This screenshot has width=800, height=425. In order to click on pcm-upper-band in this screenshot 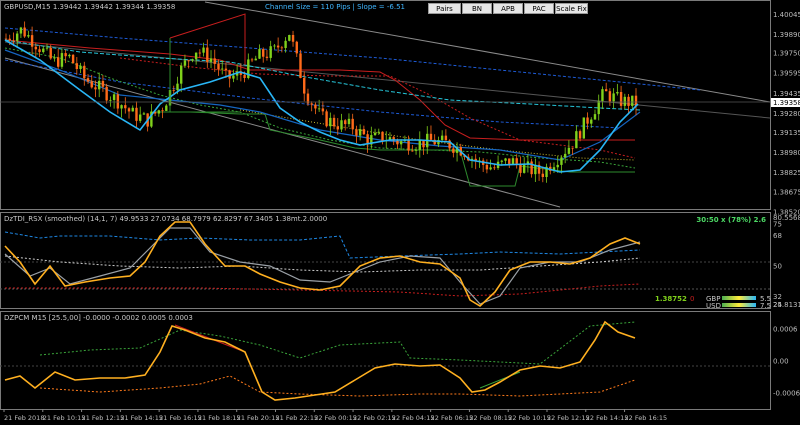, I will do `click(337, 343)`.